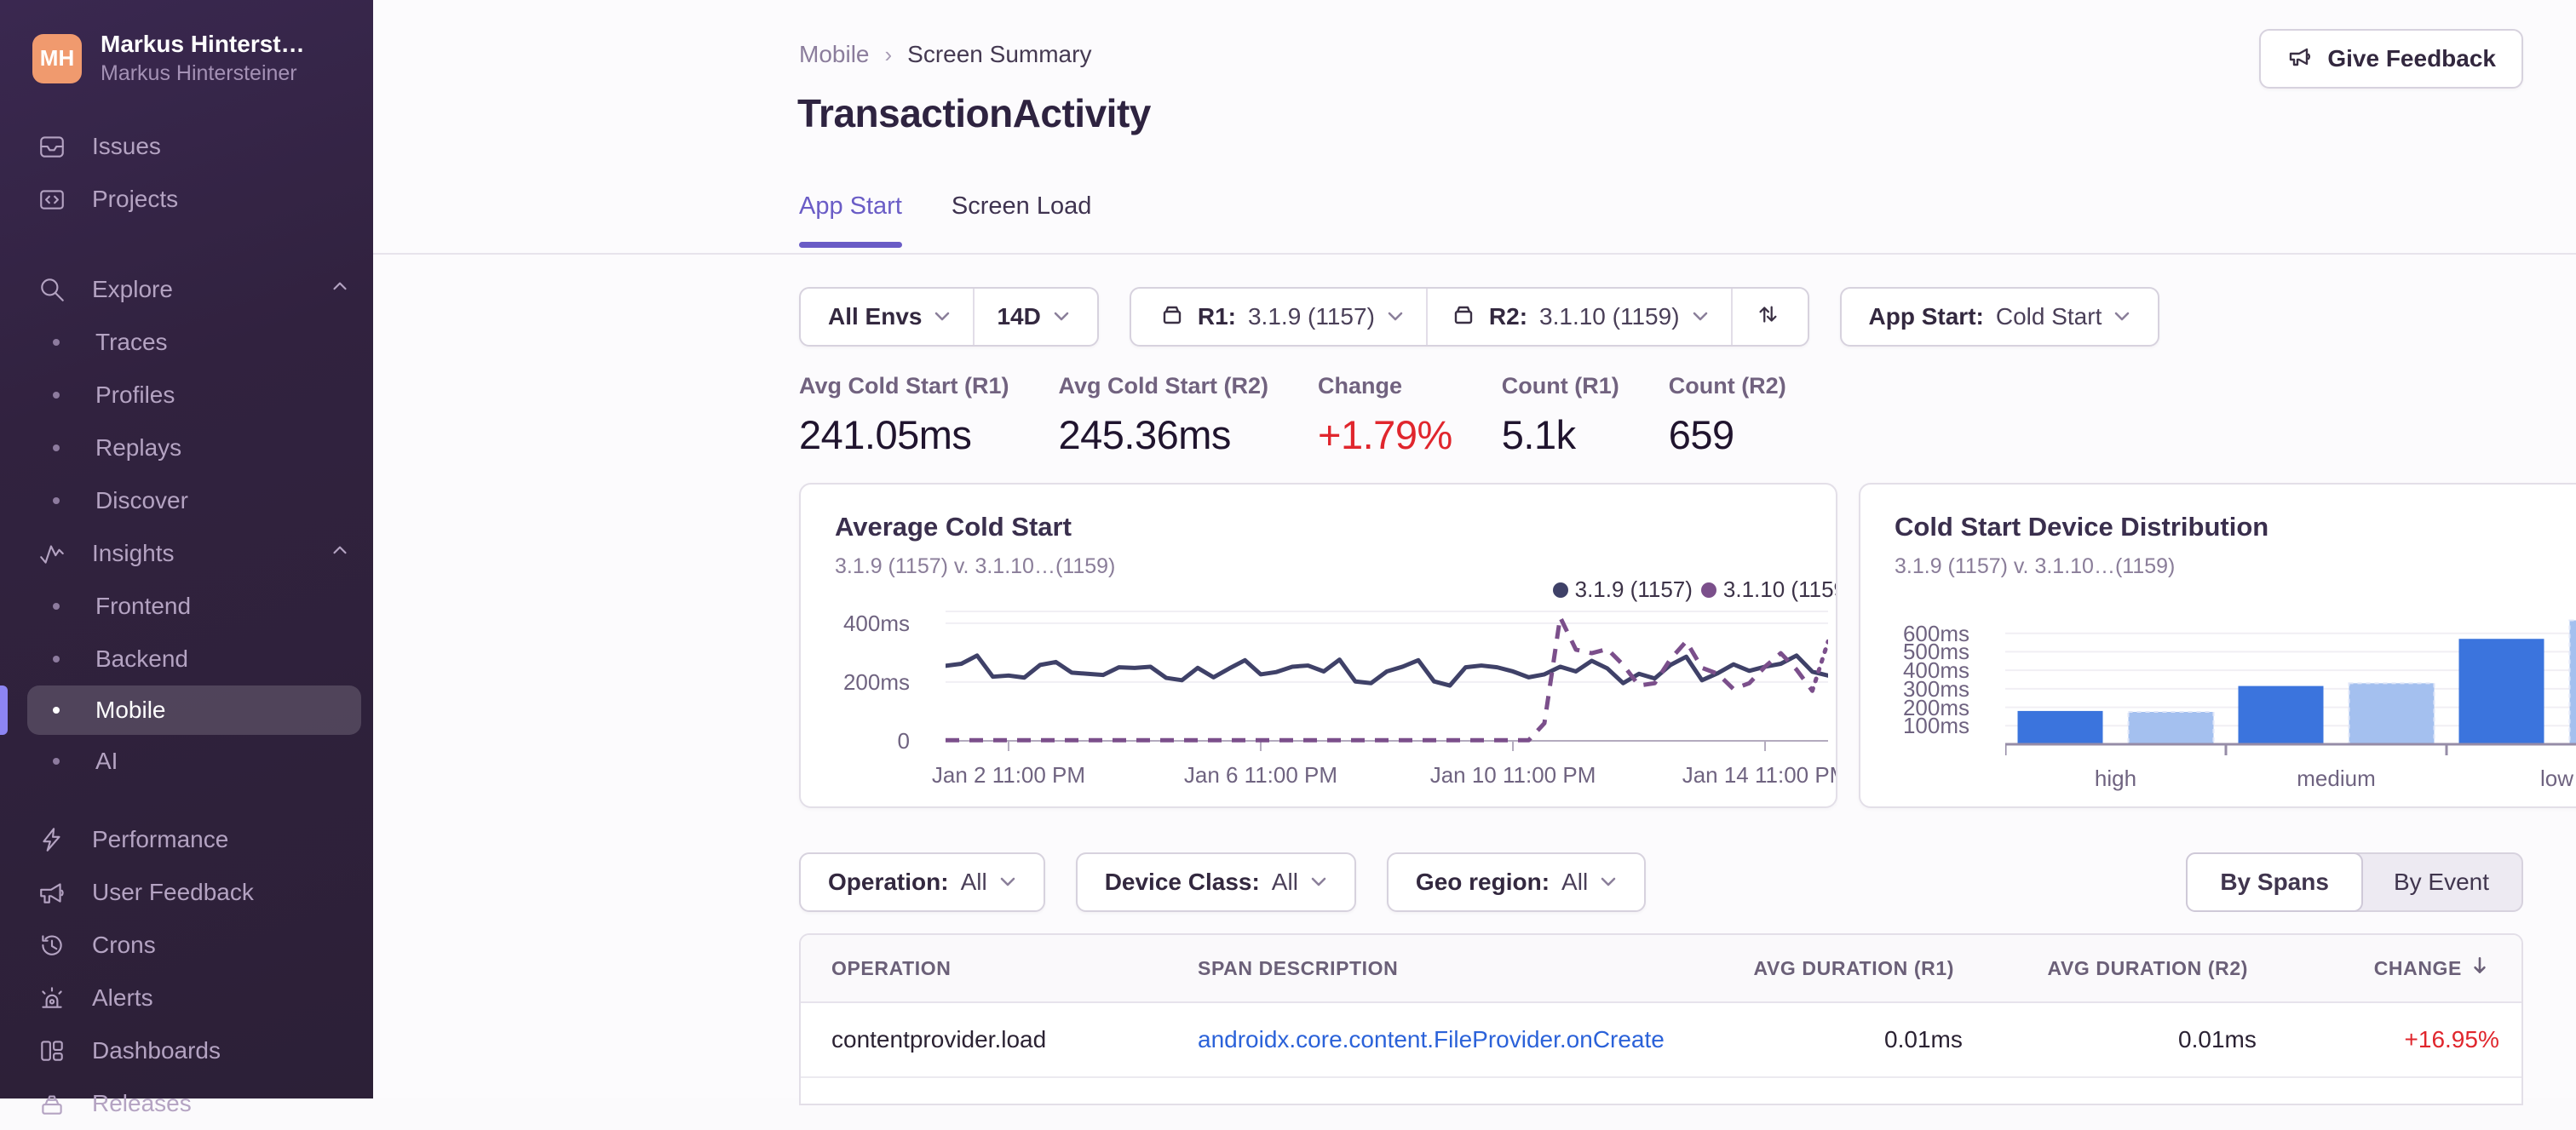 This screenshot has height=1130, width=2576. Describe the element at coordinates (203, 73) in the screenshot. I see `org-name: Markus Hintersteiner` at that location.